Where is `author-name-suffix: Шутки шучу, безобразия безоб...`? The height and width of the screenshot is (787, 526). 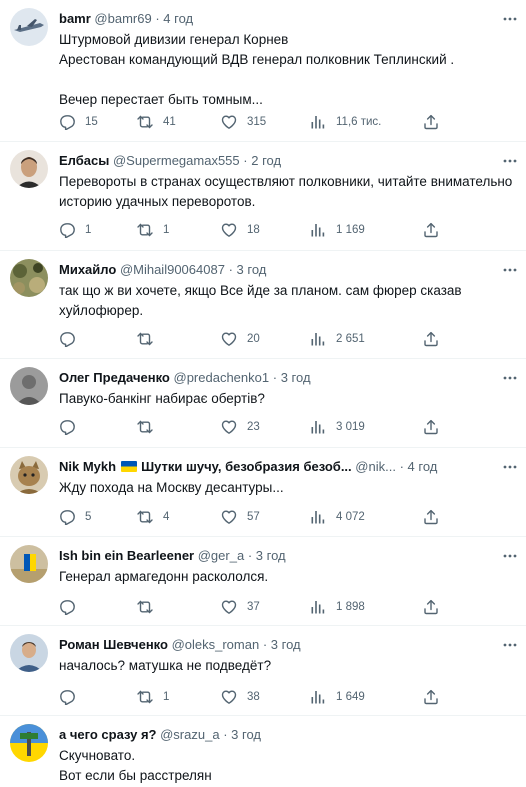 author-name-suffix: Шутки шучу, безобразия безоб... is located at coordinates (246, 466).